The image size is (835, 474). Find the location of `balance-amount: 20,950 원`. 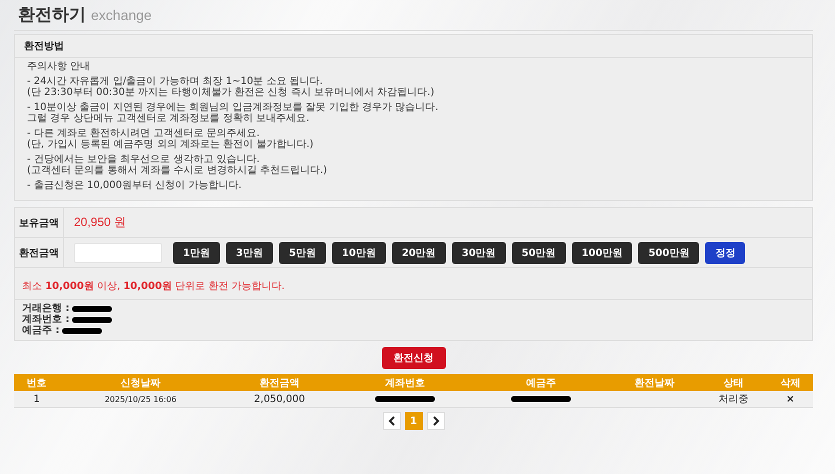

balance-amount: 20,950 원 is located at coordinates (100, 222).